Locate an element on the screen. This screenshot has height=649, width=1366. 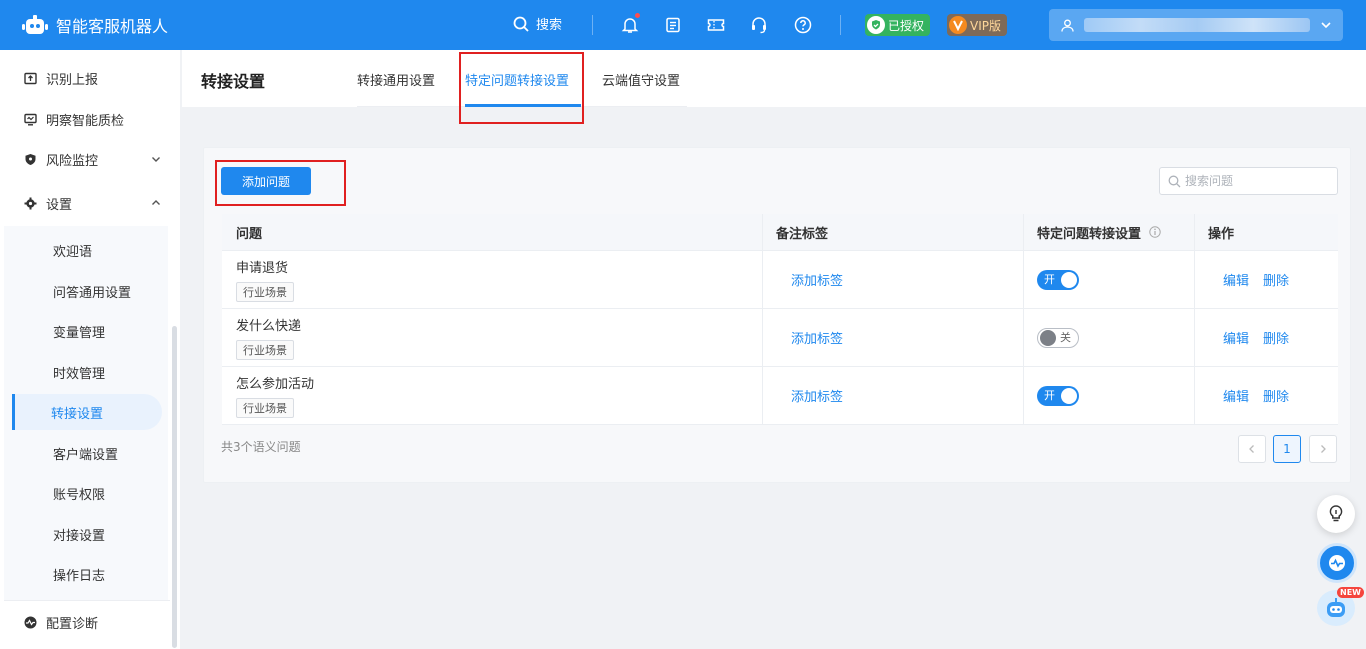
transfer-toggle: 关 is located at coordinates (1058, 338).